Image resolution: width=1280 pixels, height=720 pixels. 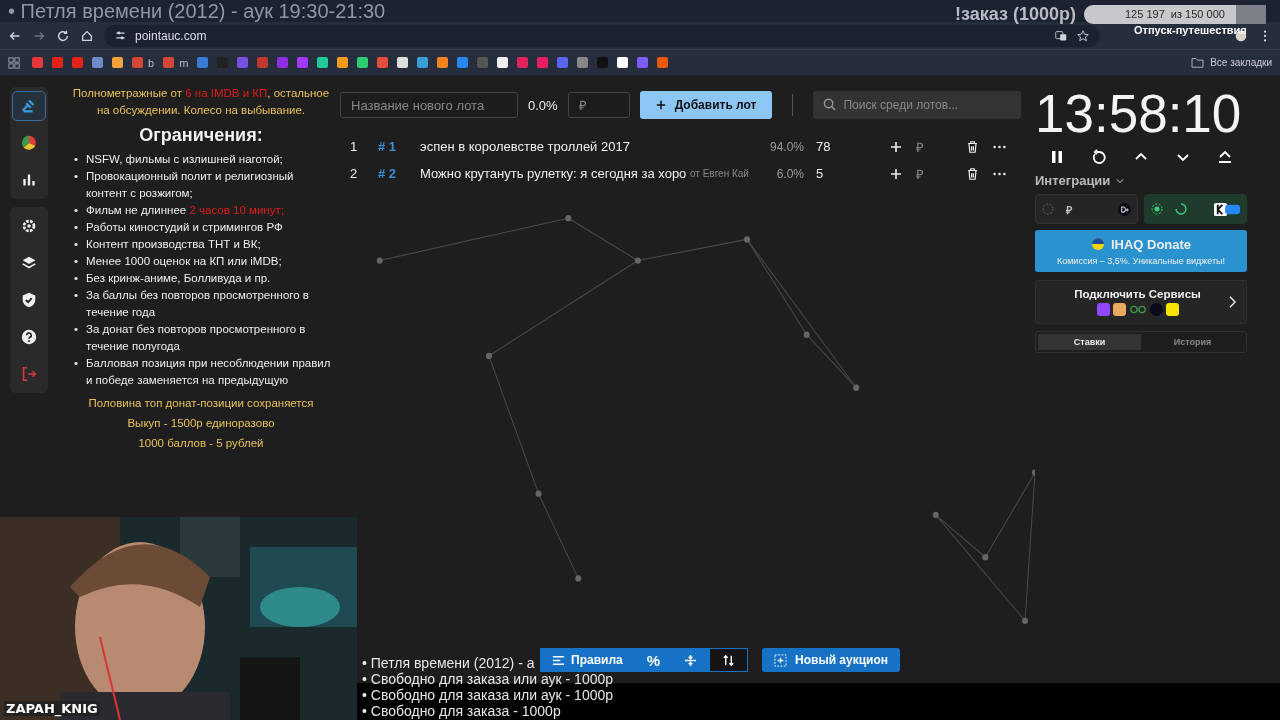 What do you see at coordinates (29, 143) in the screenshot?
I see `pie-chart-icon` at bounding box center [29, 143].